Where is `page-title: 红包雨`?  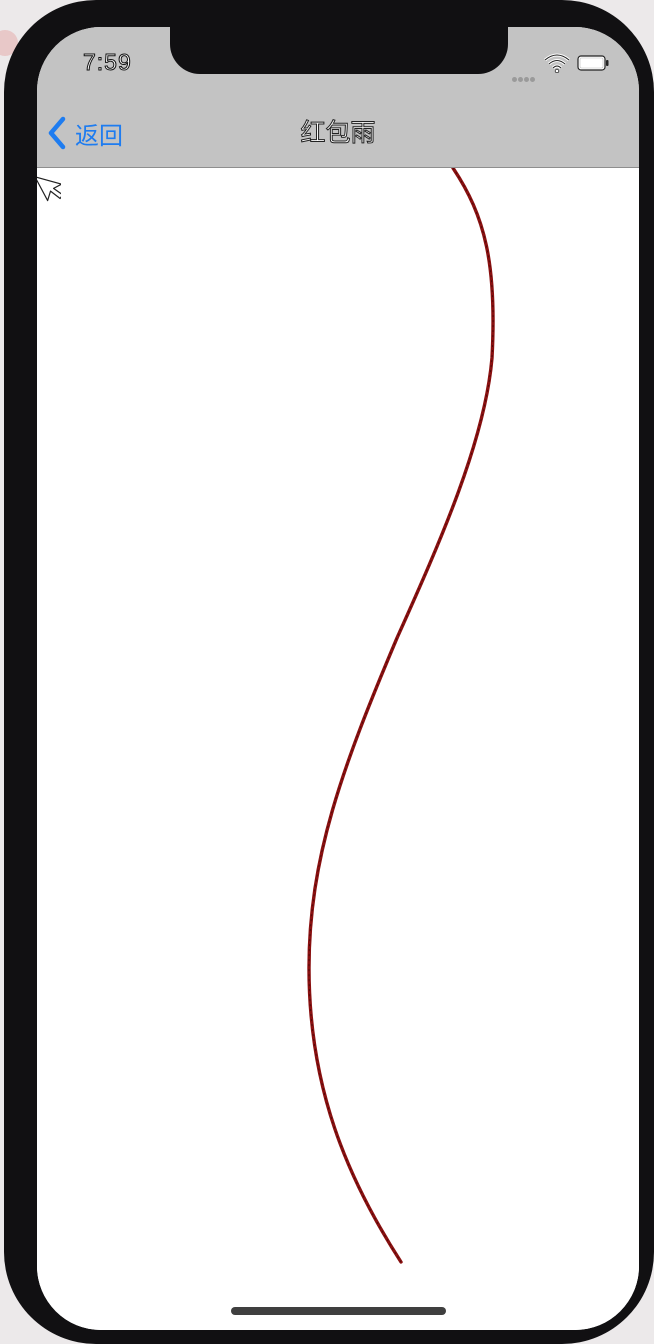 page-title: 红包雨 is located at coordinates (338, 133).